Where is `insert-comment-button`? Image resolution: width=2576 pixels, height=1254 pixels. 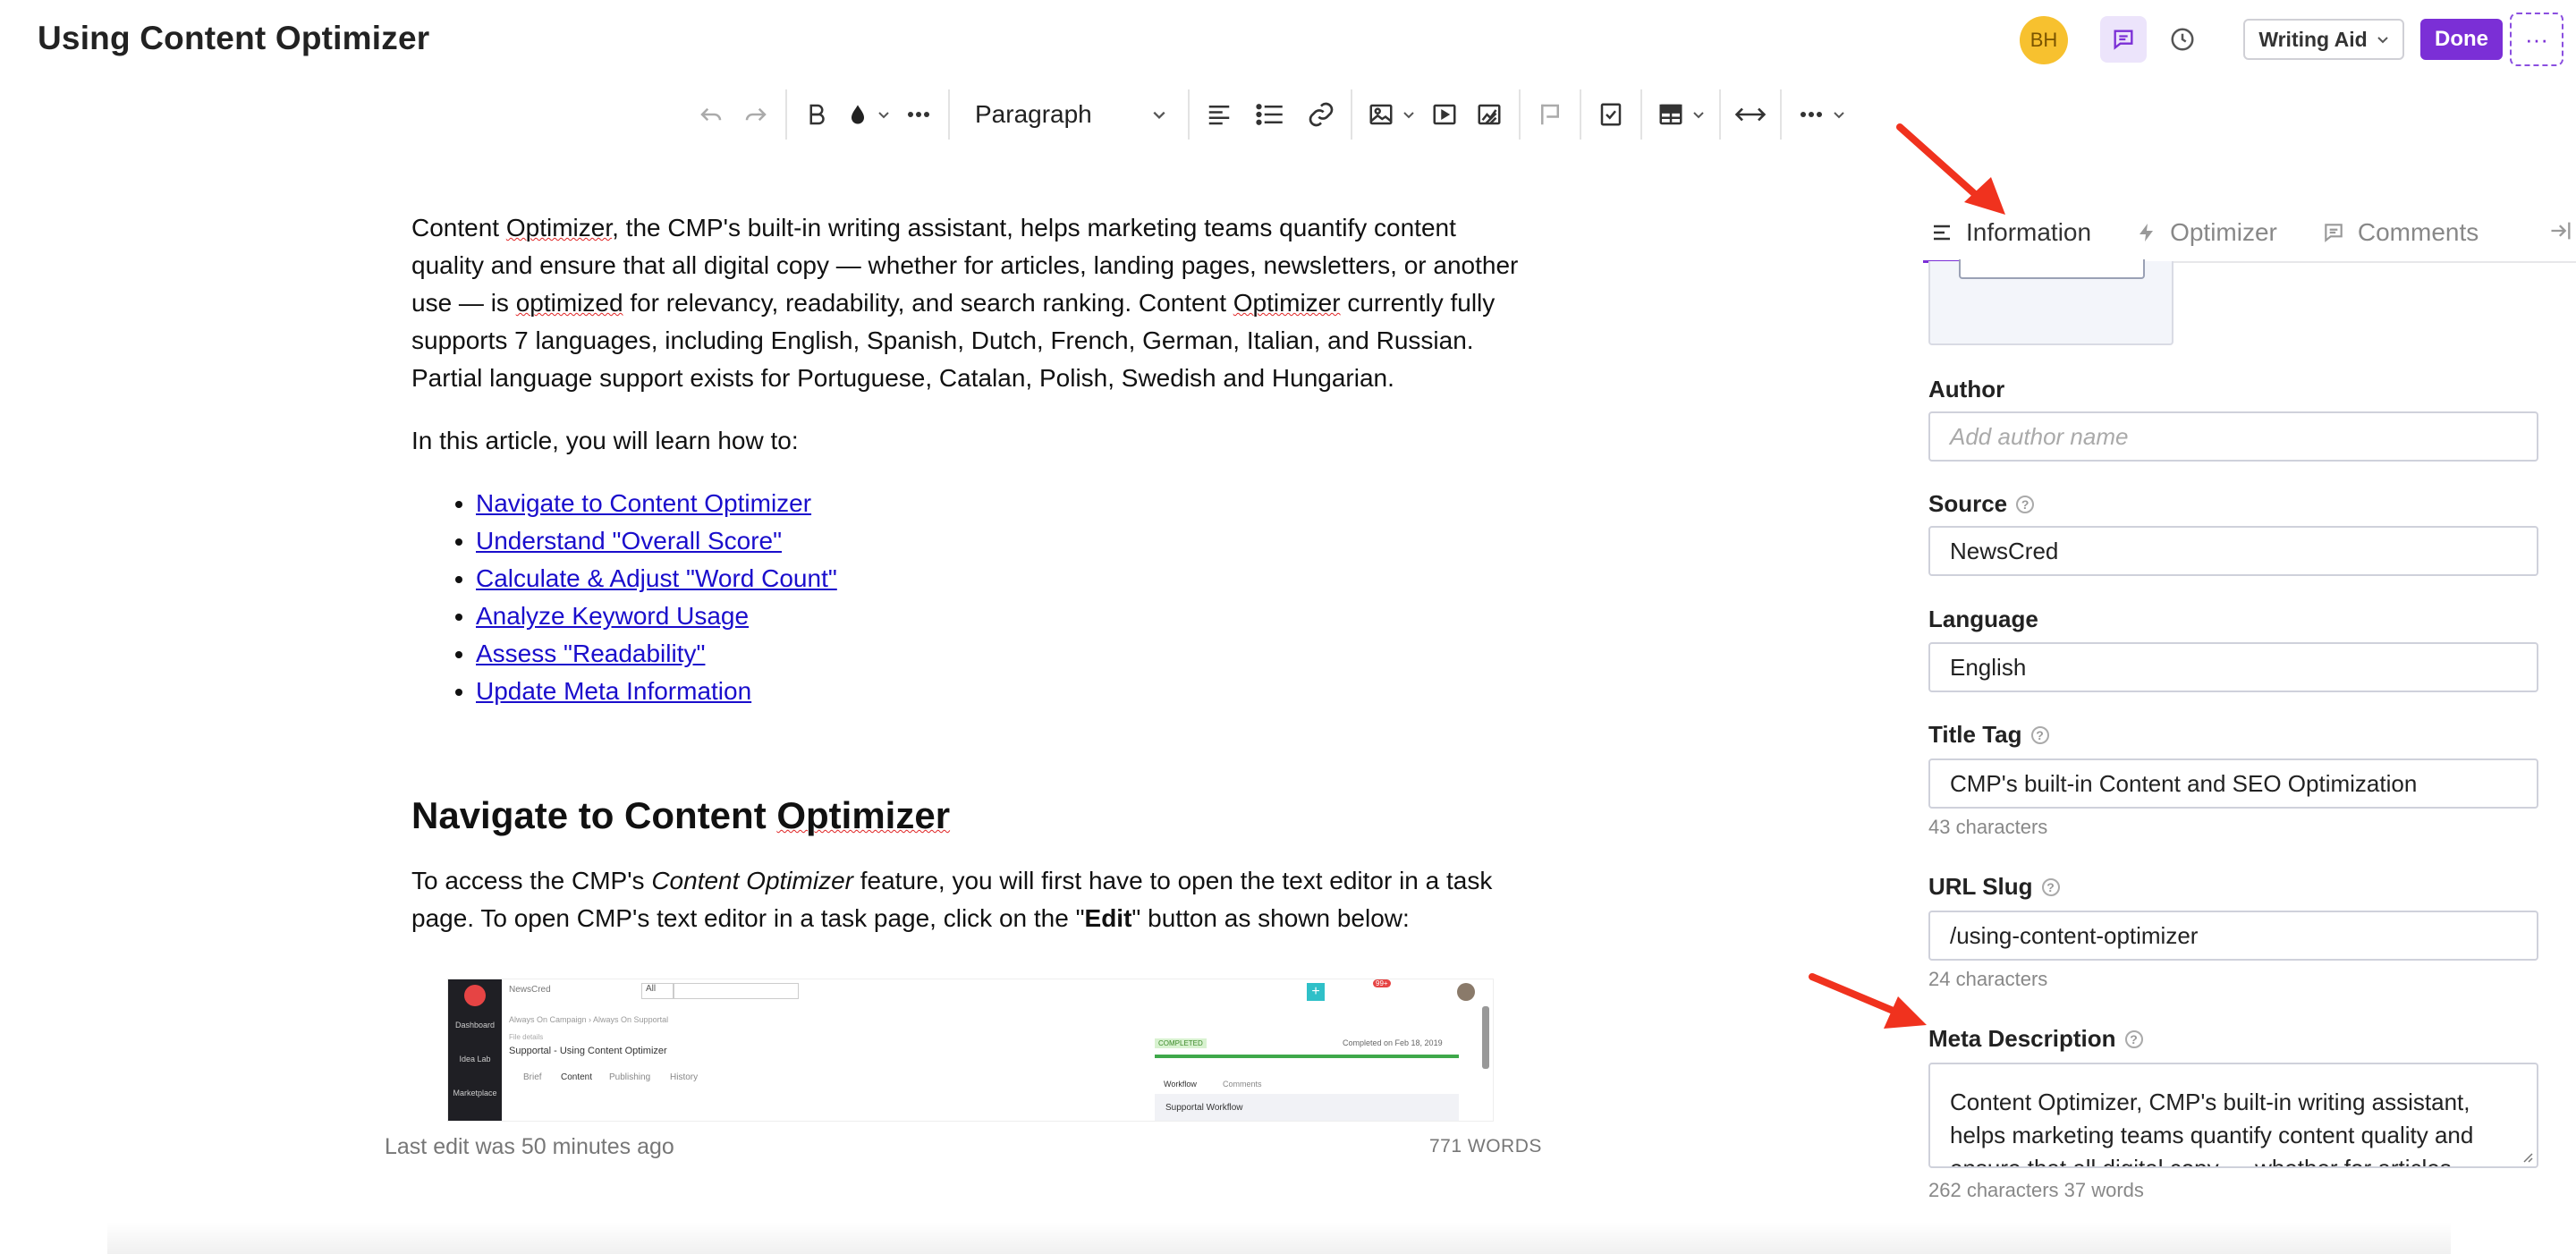
insert-comment-button is located at coordinates (1550, 115).